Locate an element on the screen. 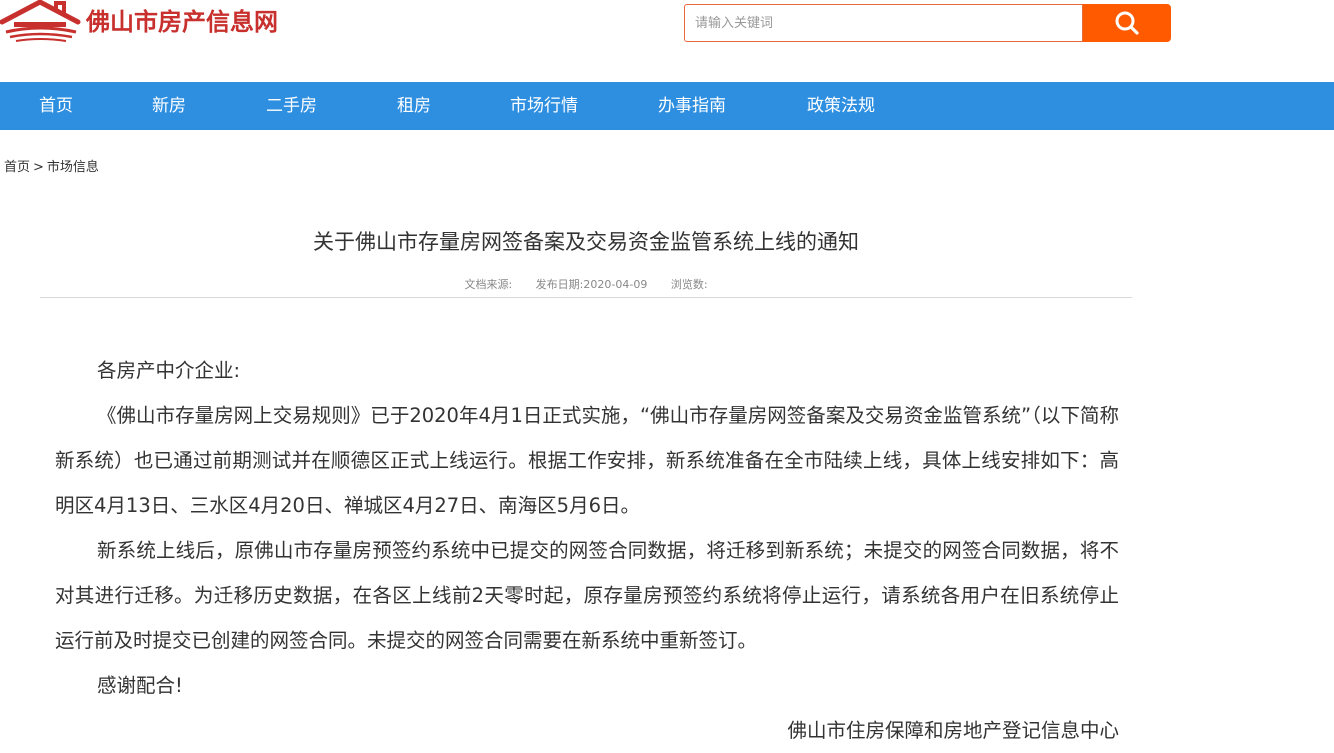 Image resolution: width=1334 pixels, height=753 pixels. search-bar is located at coordinates (927, 23).